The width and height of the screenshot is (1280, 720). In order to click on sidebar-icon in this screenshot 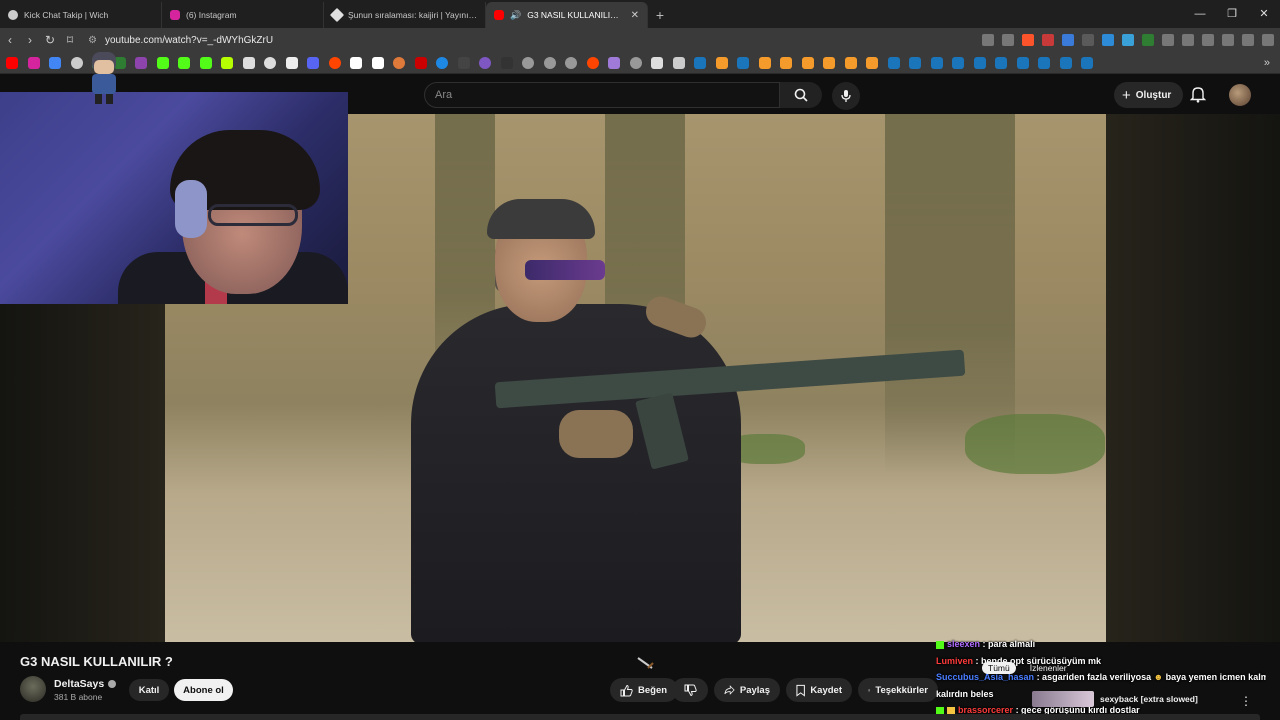, I will do `click(1208, 40)`.